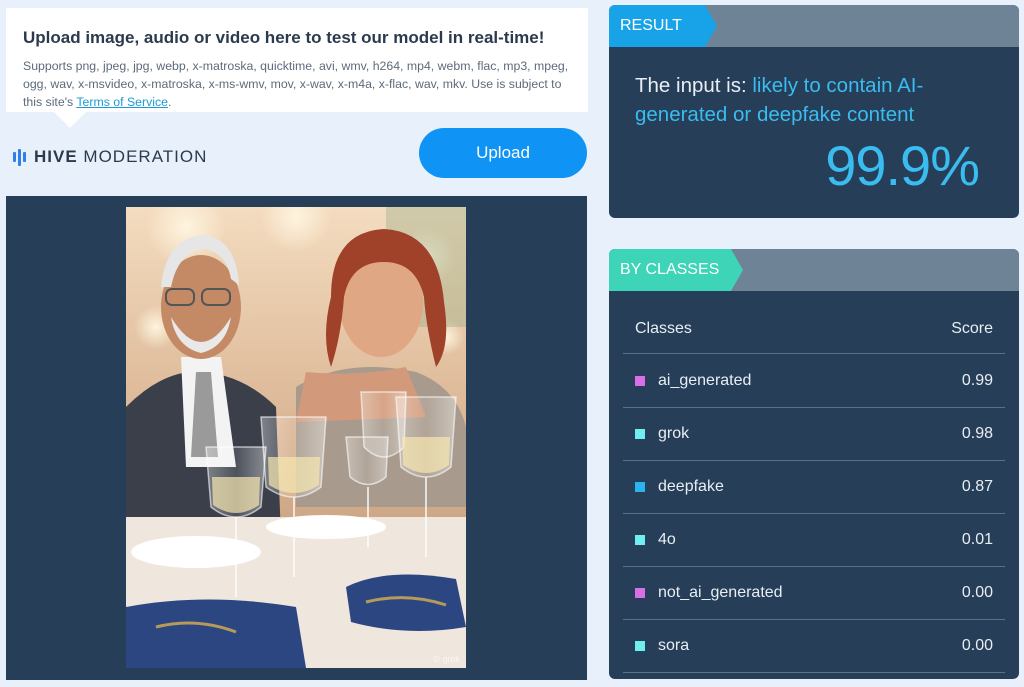 The height and width of the screenshot is (687, 1024). What do you see at coordinates (674, 433) in the screenshot?
I see `class-name: grok` at bounding box center [674, 433].